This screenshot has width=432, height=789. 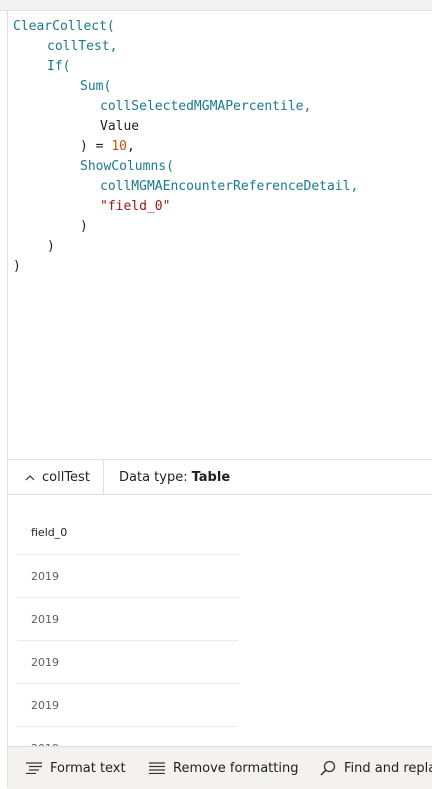 I want to click on data-type-value: Table, so click(x=211, y=477).